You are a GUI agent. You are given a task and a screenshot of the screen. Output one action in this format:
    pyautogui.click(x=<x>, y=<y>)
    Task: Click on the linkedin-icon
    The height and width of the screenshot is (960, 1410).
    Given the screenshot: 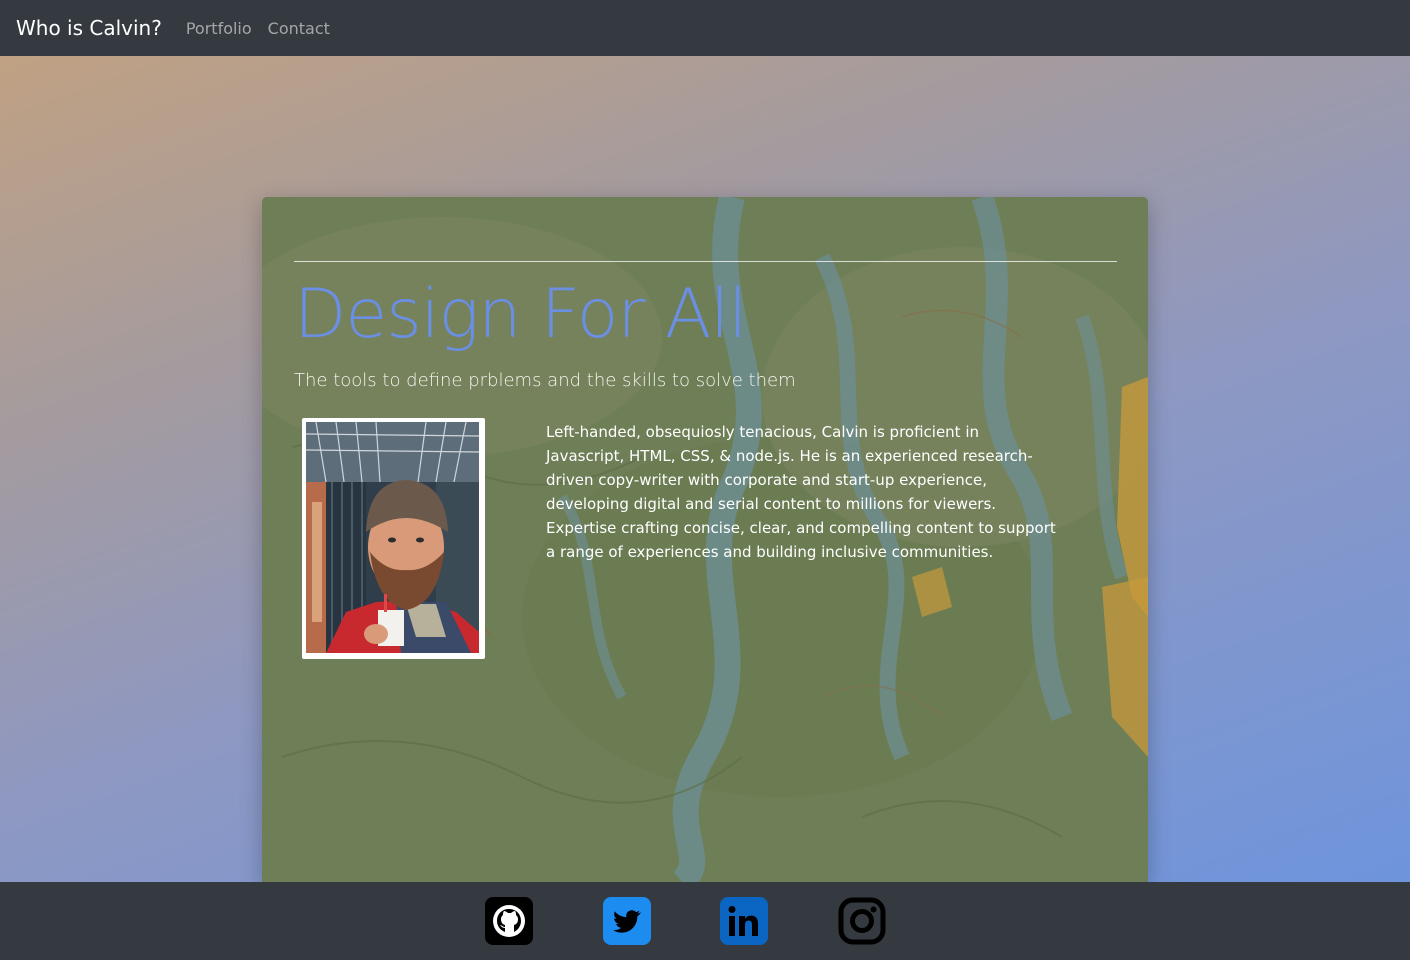 What is the action you would take?
    pyautogui.click(x=744, y=921)
    